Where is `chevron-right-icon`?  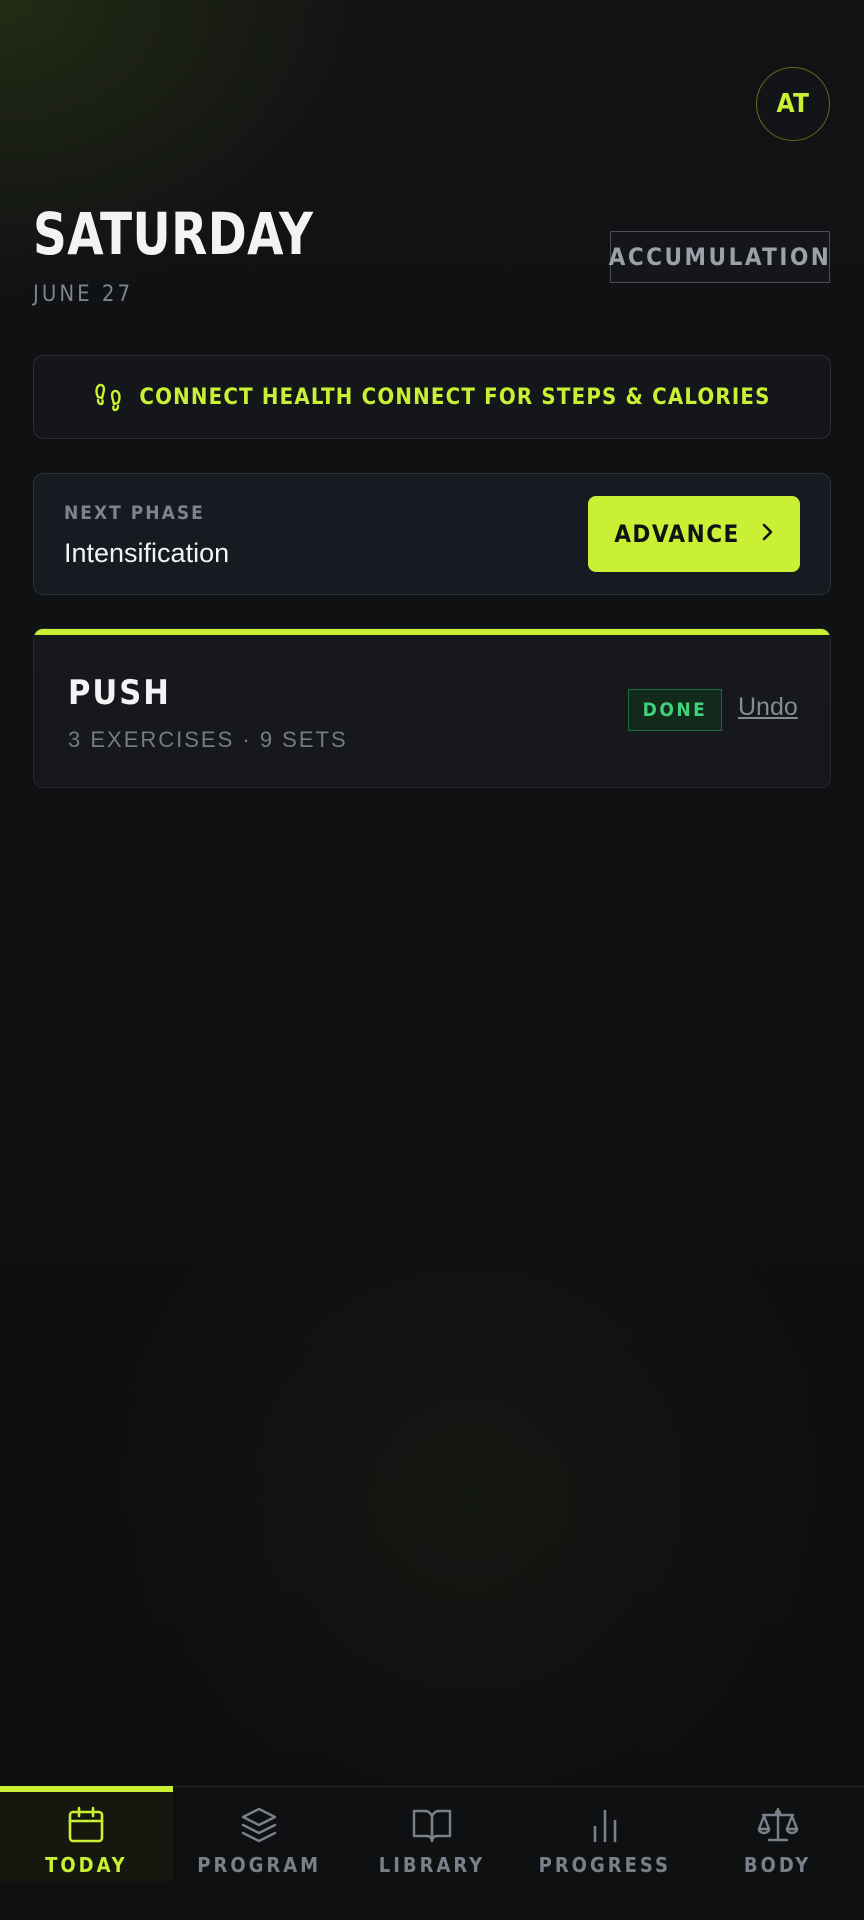
chevron-right-icon is located at coordinates (767, 534).